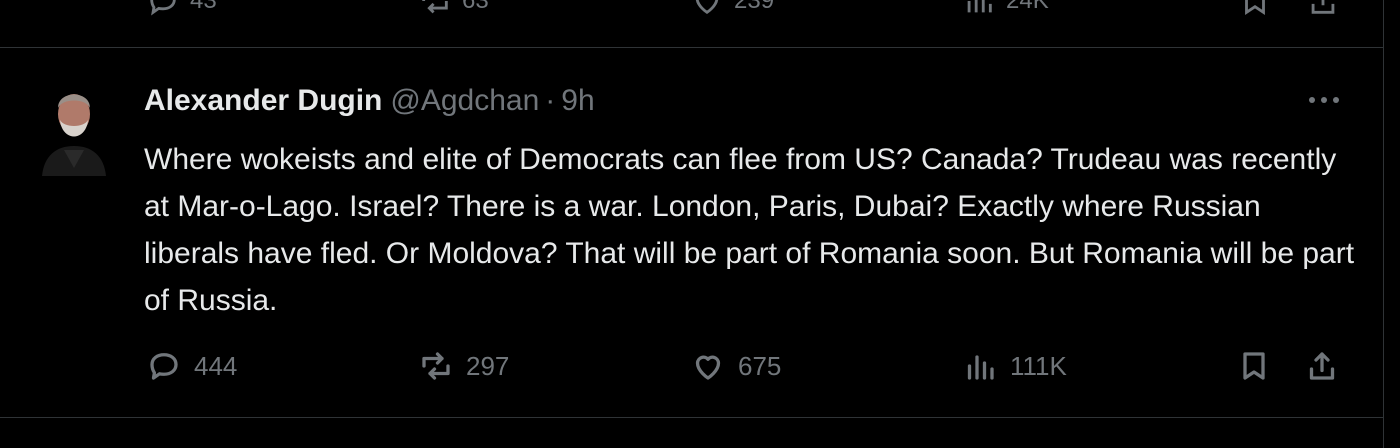 The image size is (1400, 448). I want to click on prev-views-count: 24K, so click(1027, 7).